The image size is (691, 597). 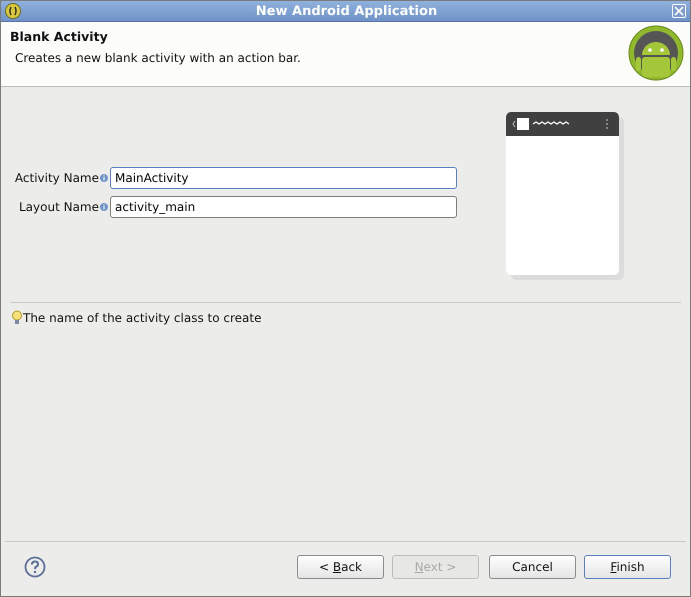 What do you see at coordinates (283, 207) in the screenshot?
I see `input-field: activity_main` at bounding box center [283, 207].